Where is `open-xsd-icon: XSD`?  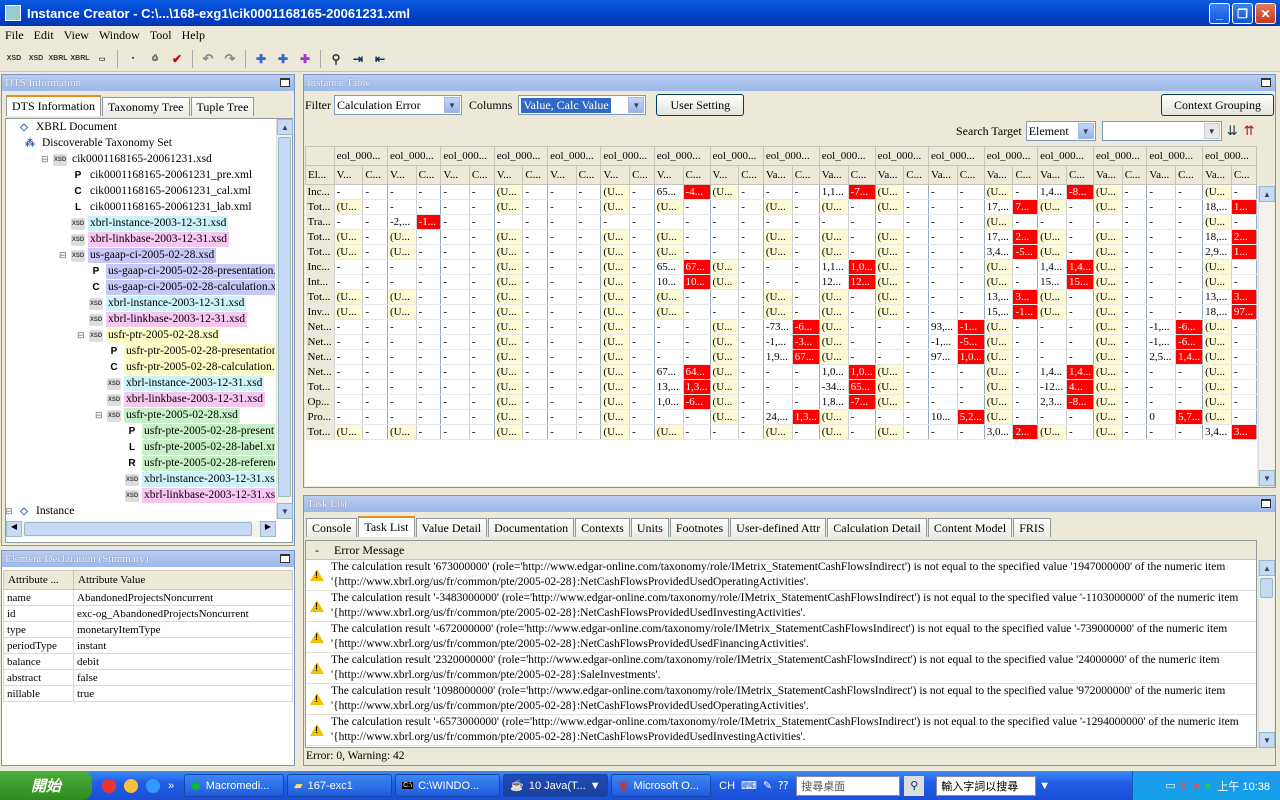 open-xsd-icon: XSD is located at coordinates (36, 59).